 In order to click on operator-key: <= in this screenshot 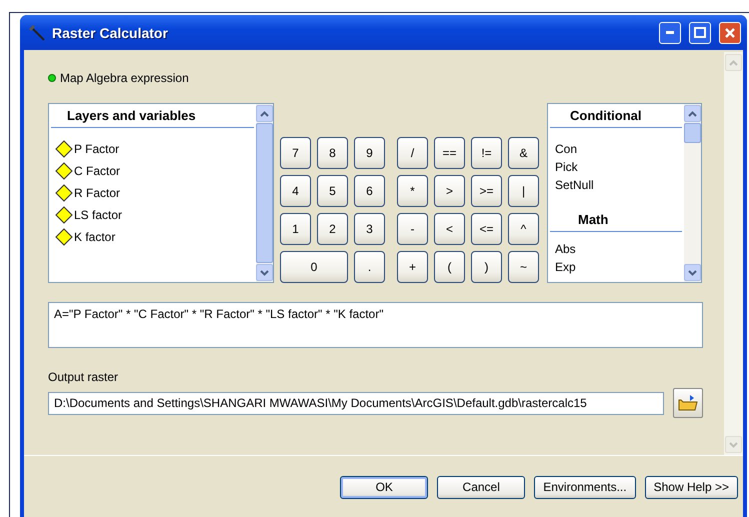, I will do `click(486, 229)`.